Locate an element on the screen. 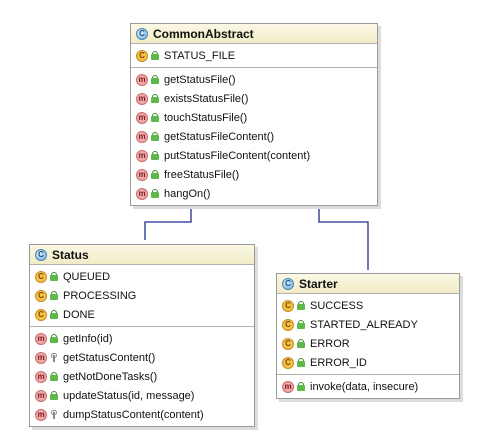 This screenshot has height=438, width=480. method-label: freeStatusFile() is located at coordinates (202, 174).